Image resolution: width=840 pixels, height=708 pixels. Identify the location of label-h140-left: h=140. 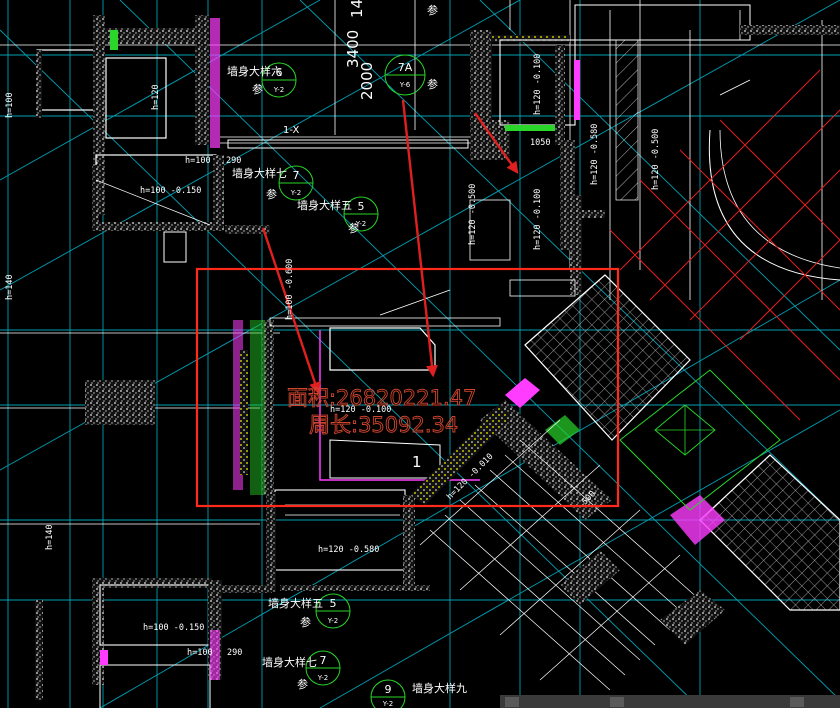
(10, 287).